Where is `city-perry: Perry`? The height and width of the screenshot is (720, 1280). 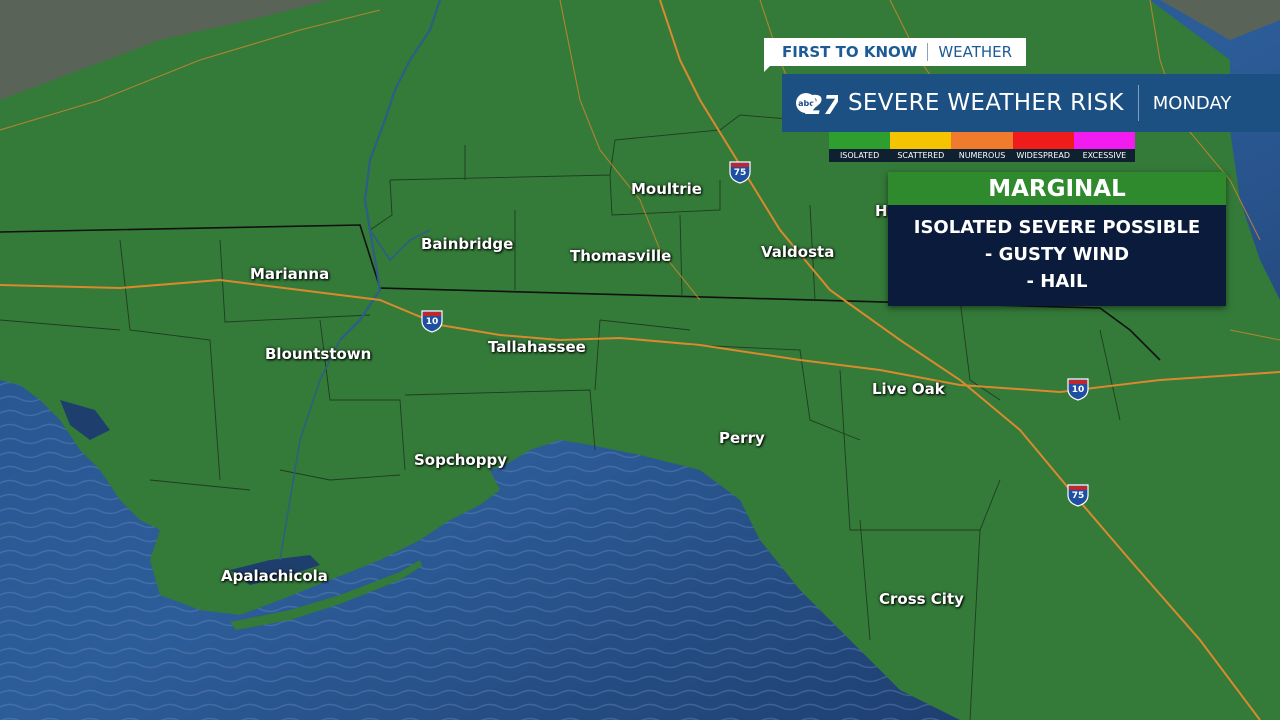 city-perry: Perry is located at coordinates (742, 438).